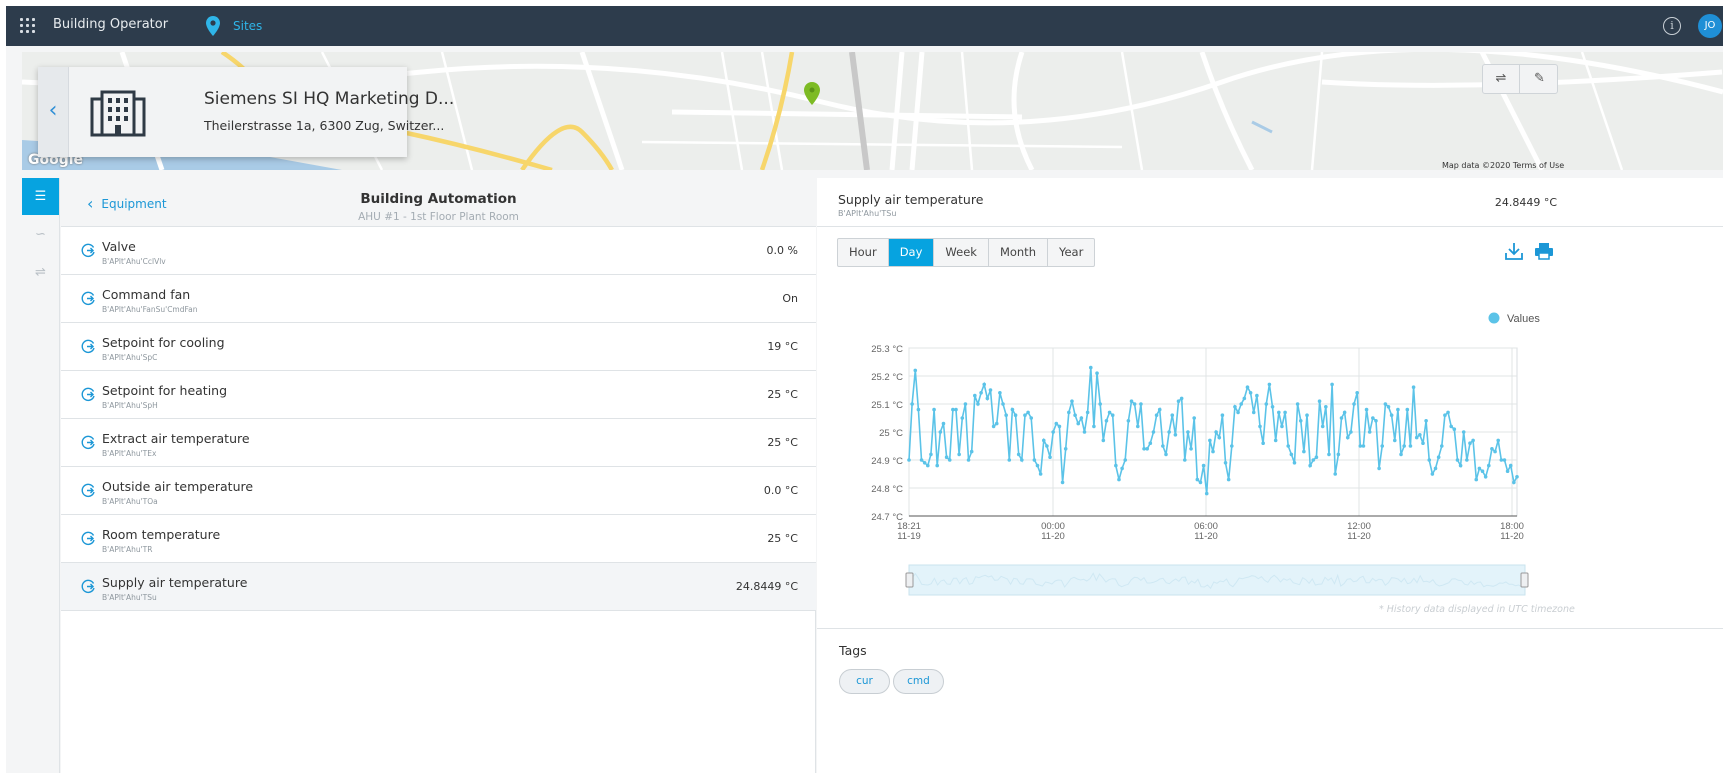 This screenshot has height=773, width=1723. What do you see at coordinates (887, 489) in the screenshot?
I see `y-tick-label: 24.8 °C` at bounding box center [887, 489].